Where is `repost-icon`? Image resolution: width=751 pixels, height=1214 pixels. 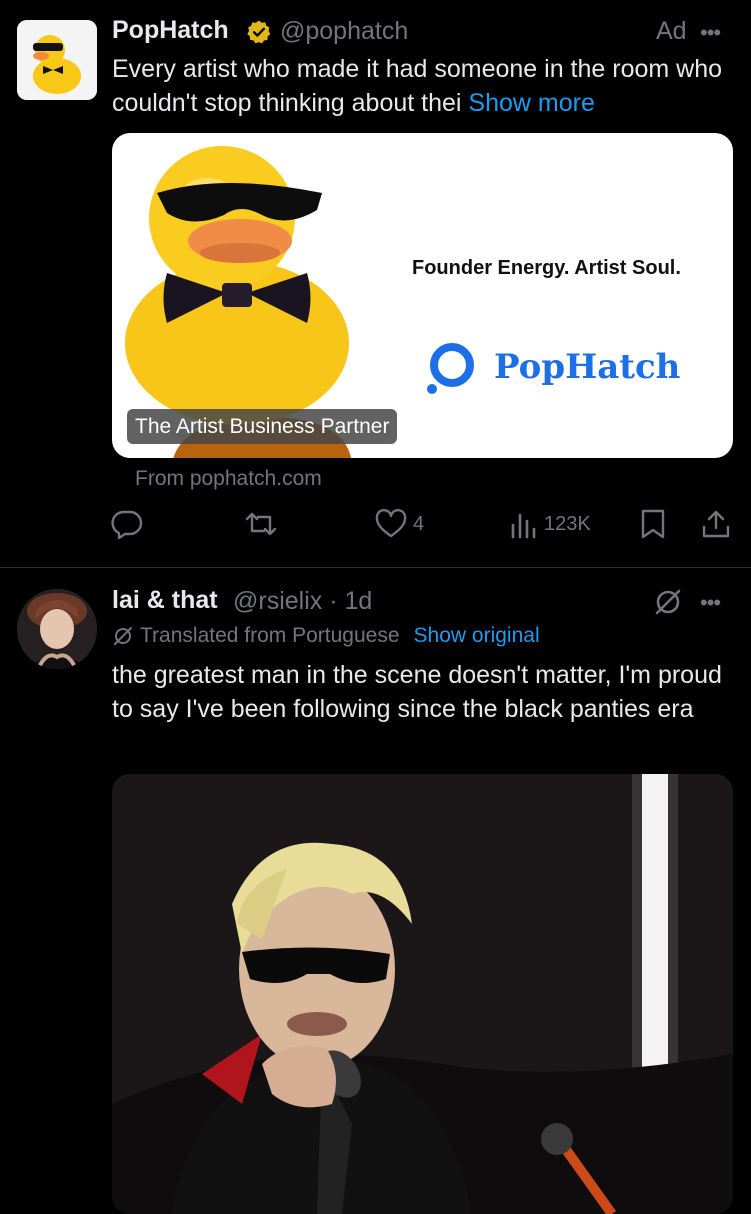
repost-icon is located at coordinates (261, 524).